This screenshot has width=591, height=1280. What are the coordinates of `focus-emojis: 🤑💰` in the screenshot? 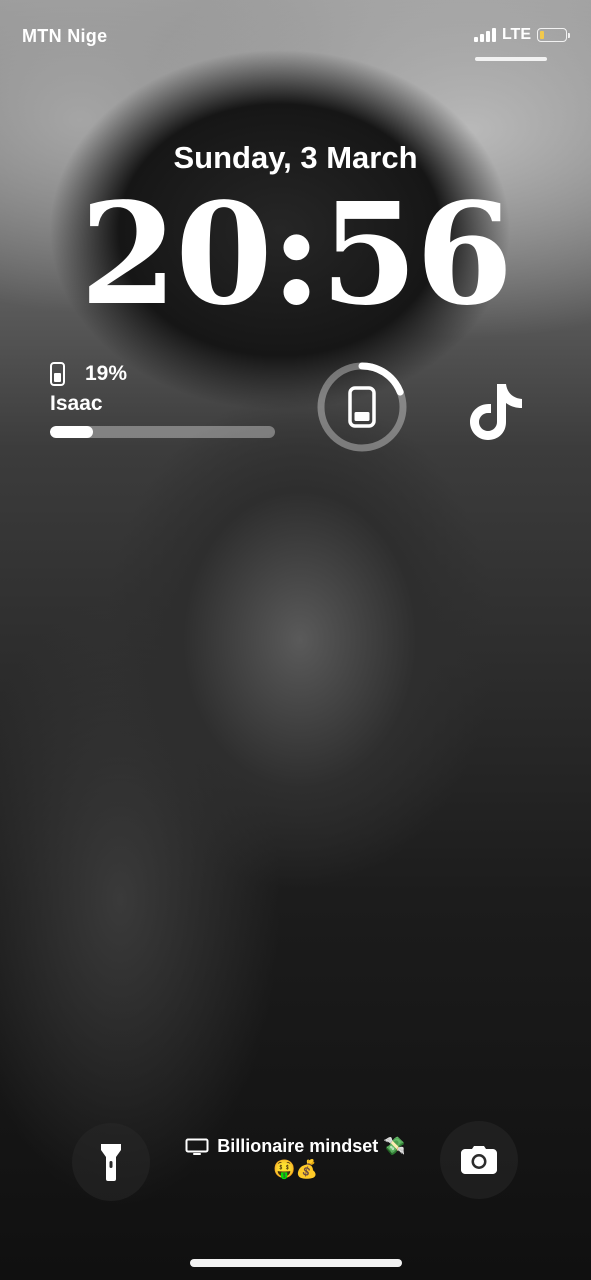 It's located at (295, 1169).